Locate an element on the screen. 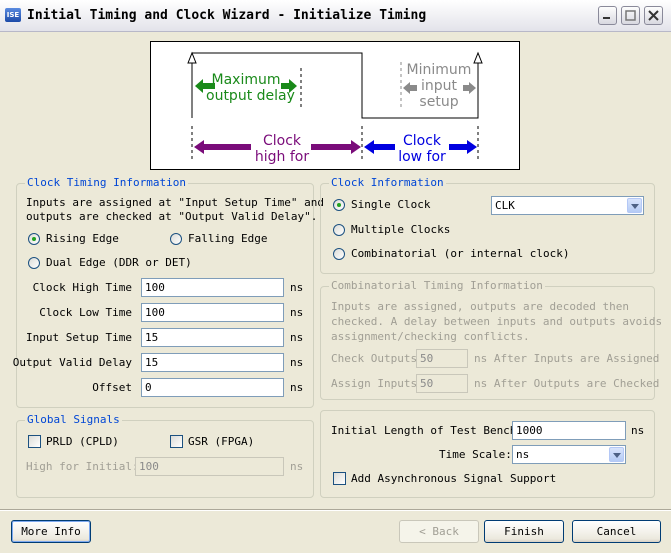 The image size is (671, 553). test-bench-length-label: Initial Length of Test Bench: is located at coordinates (427, 430).